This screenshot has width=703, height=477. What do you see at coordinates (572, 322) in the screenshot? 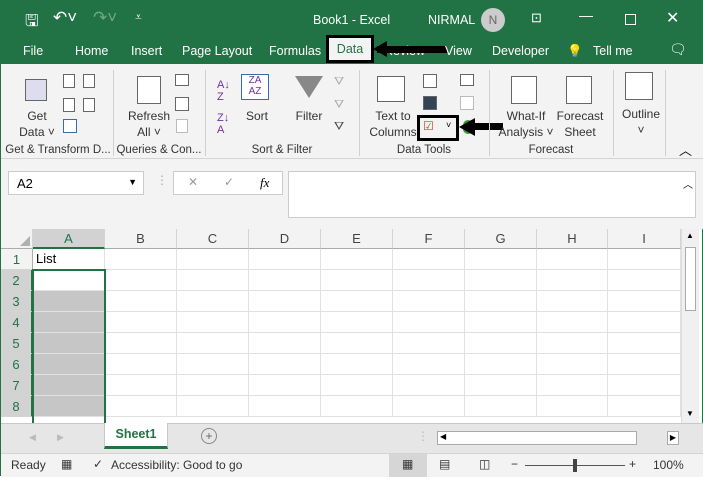
I see `cell-H4` at bounding box center [572, 322].